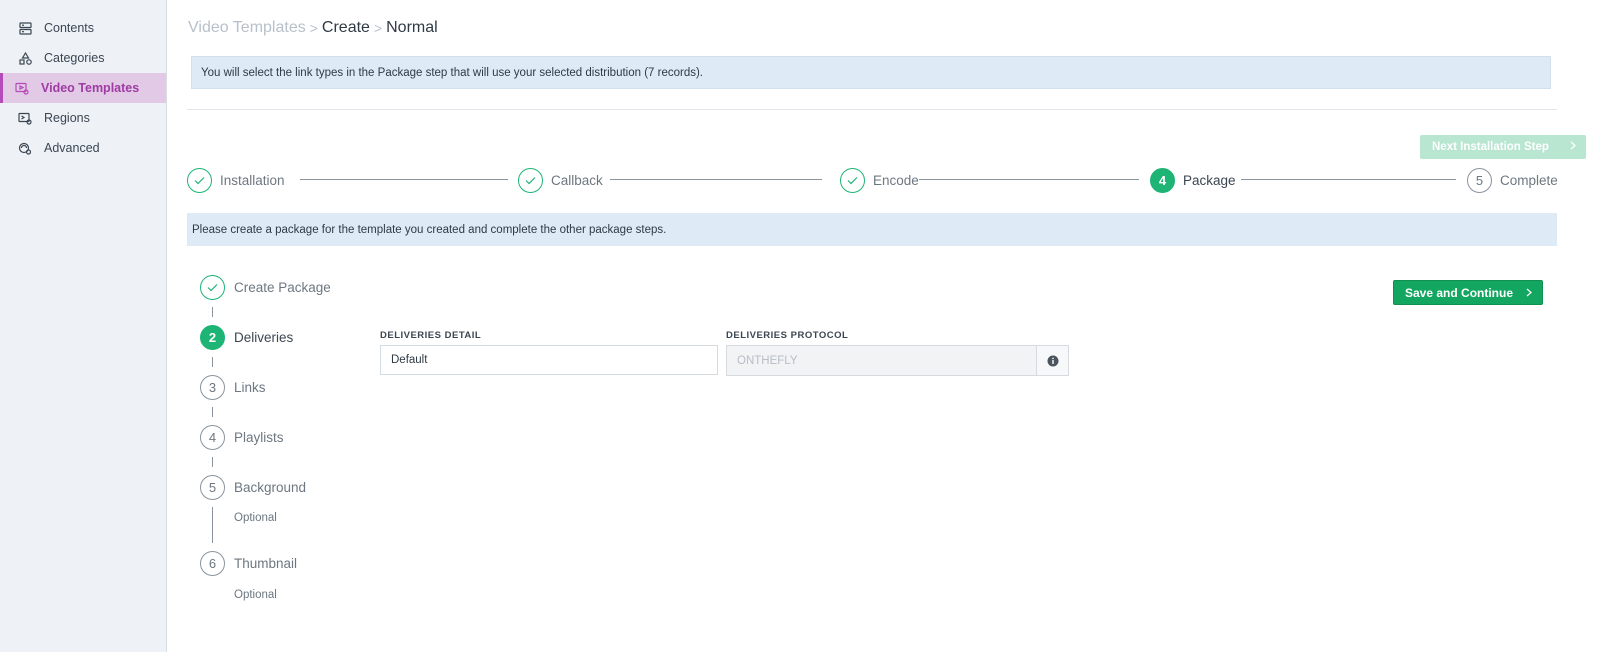  I want to click on deliveries-protocol-label: DELIVERIES PROTOCOL, so click(787, 335).